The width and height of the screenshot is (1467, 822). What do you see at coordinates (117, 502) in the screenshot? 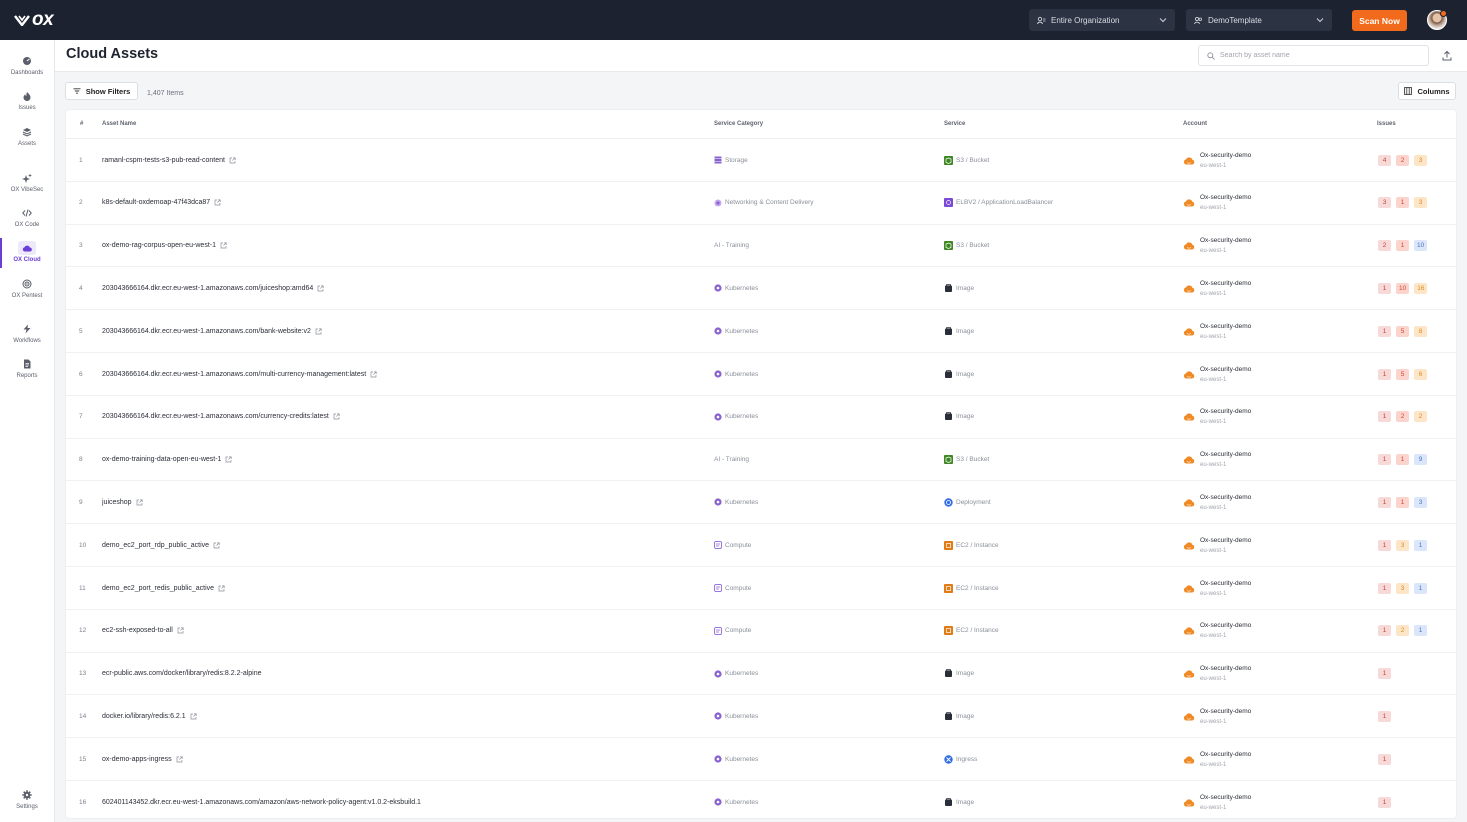
I see `asset-name-link: juiceshop` at bounding box center [117, 502].